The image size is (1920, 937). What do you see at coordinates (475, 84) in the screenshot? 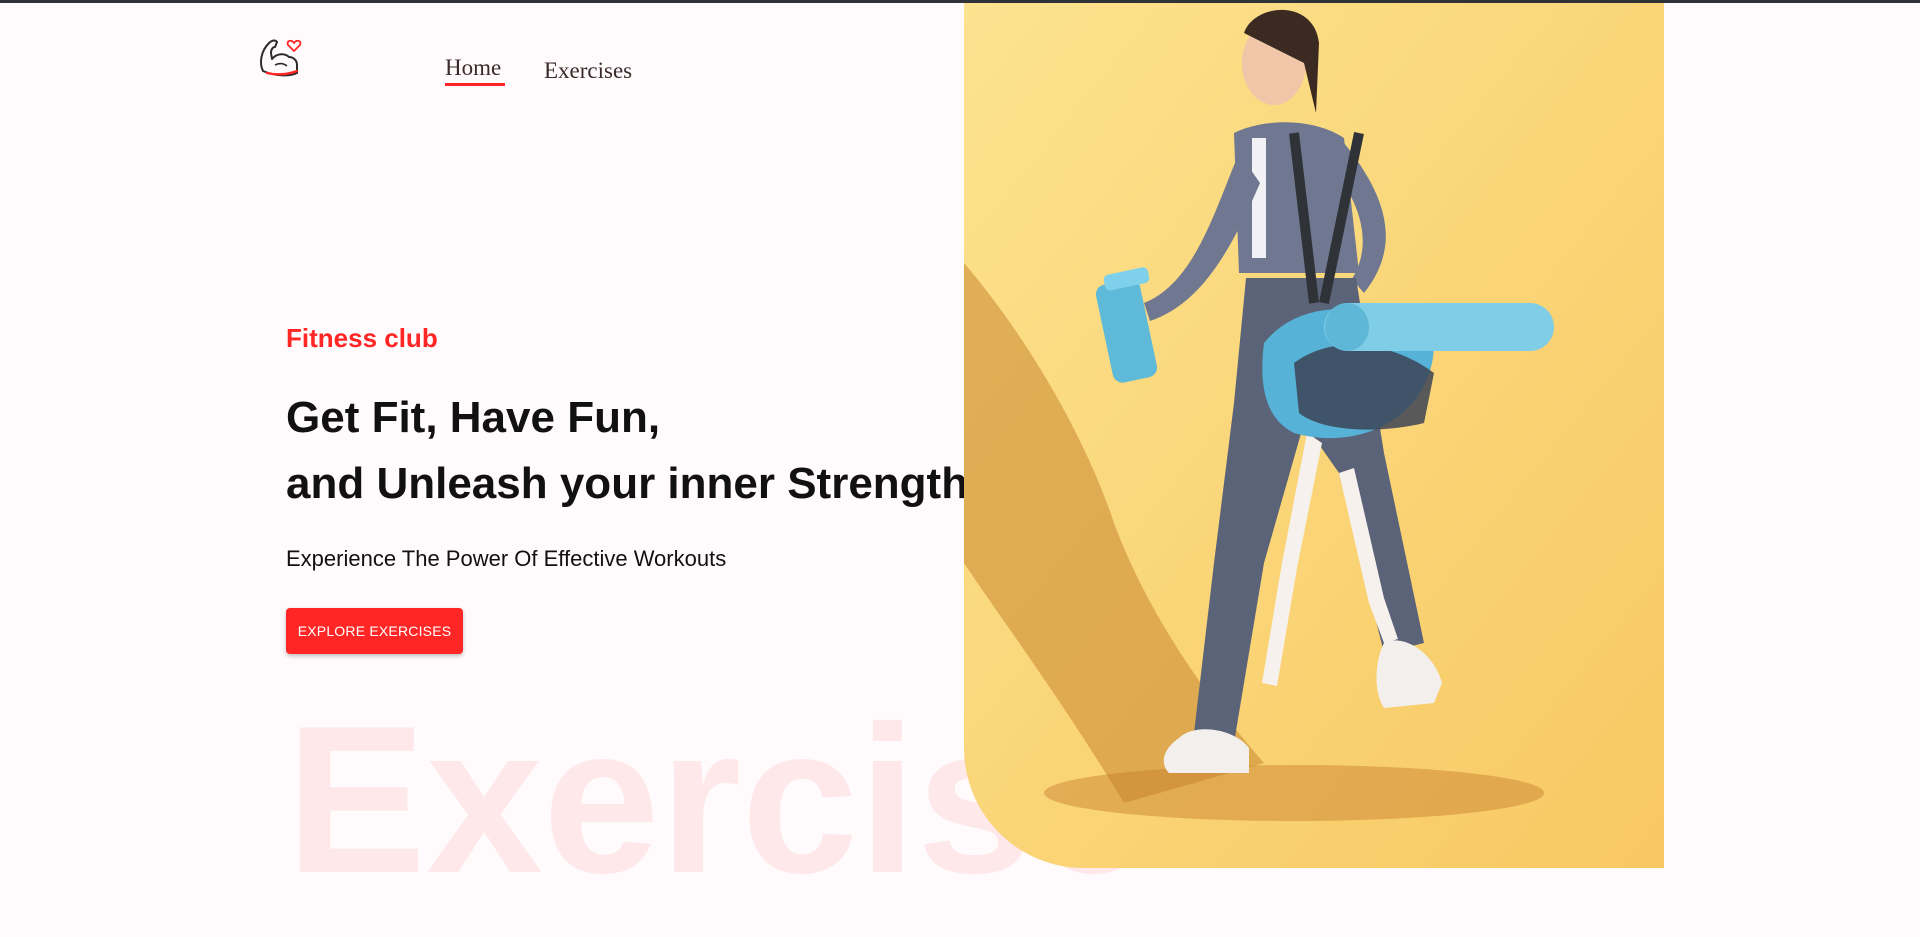
I see `nav-active-indicator` at bounding box center [475, 84].